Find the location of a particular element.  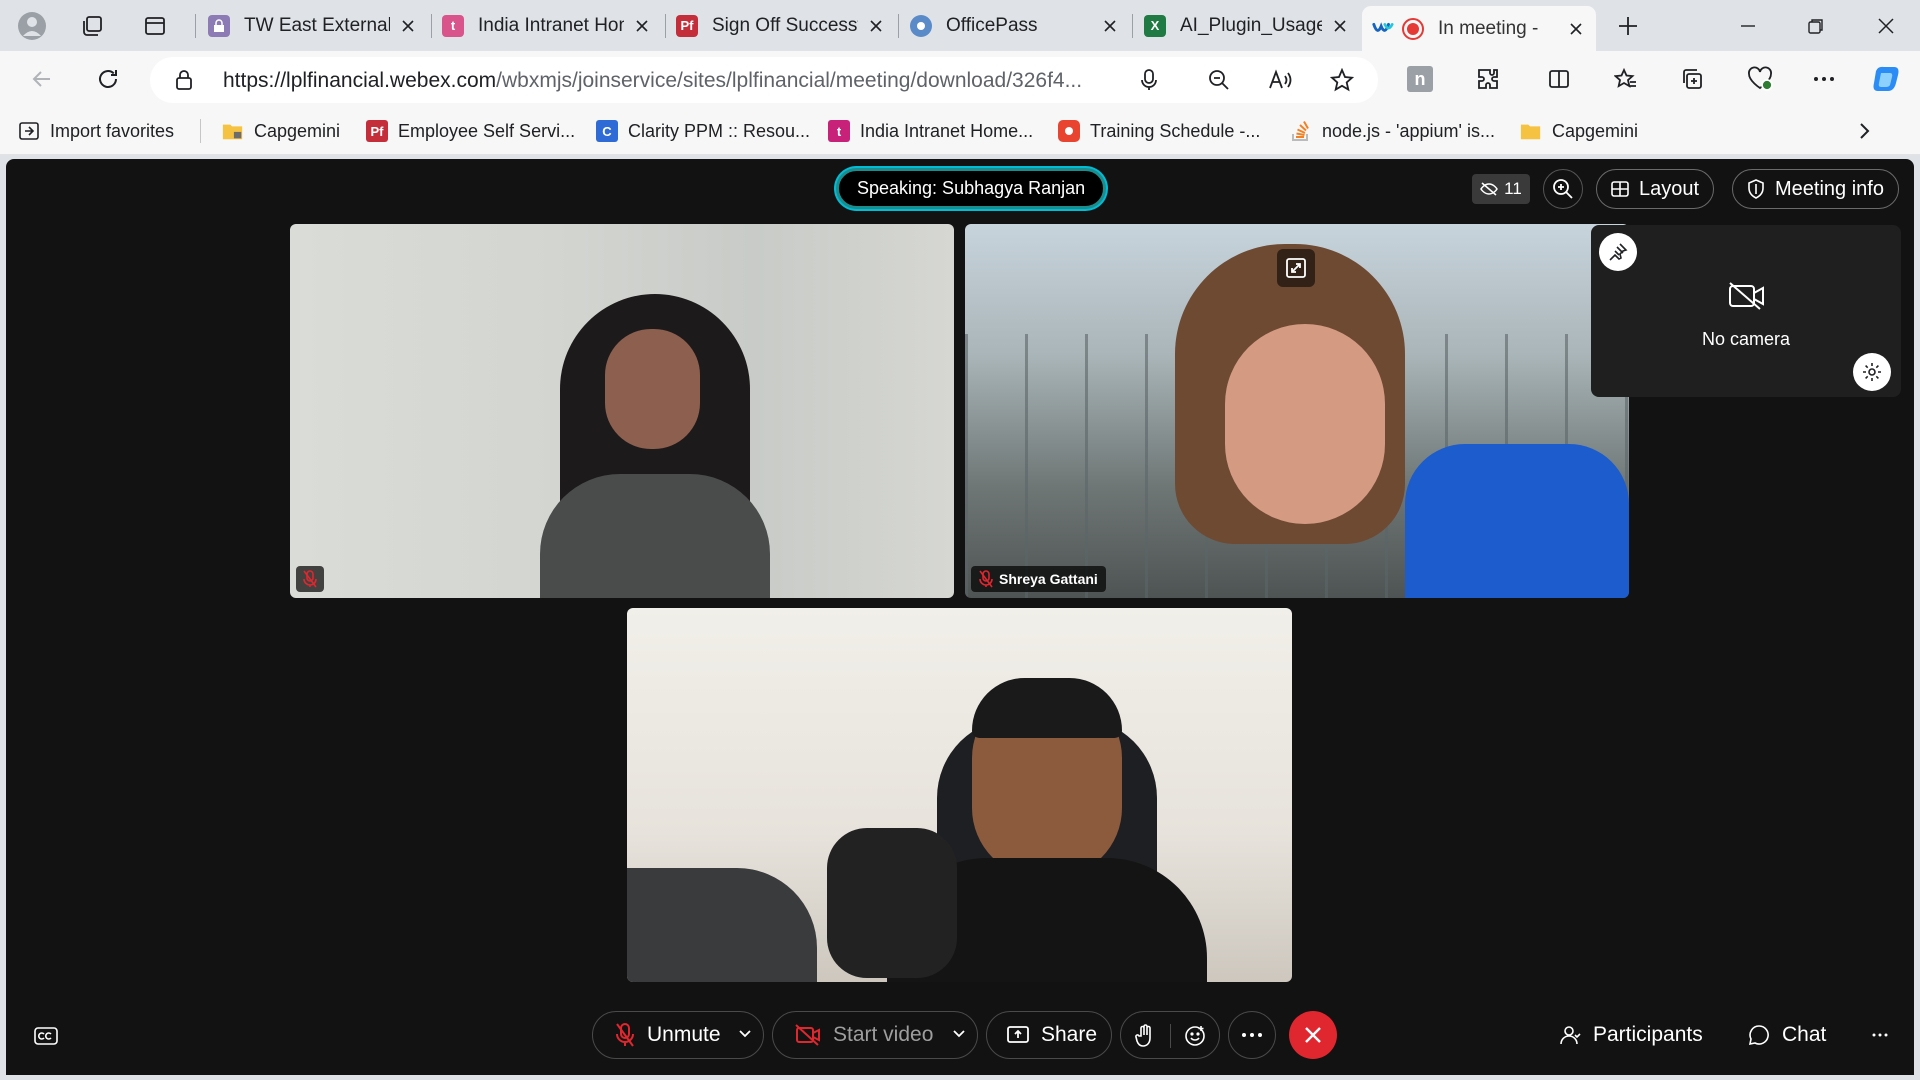

tab-ai-plugin-usage: X AI_Plugin_Usage_ is located at coordinates (1247, 25).